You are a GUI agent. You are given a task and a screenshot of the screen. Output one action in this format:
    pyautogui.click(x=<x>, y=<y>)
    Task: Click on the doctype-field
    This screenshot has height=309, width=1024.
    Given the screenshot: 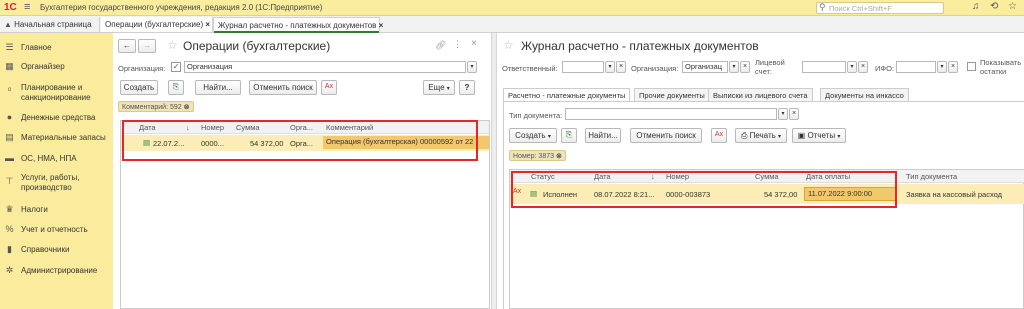 What is the action you would take?
    pyautogui.click(x=671, y=114)
    